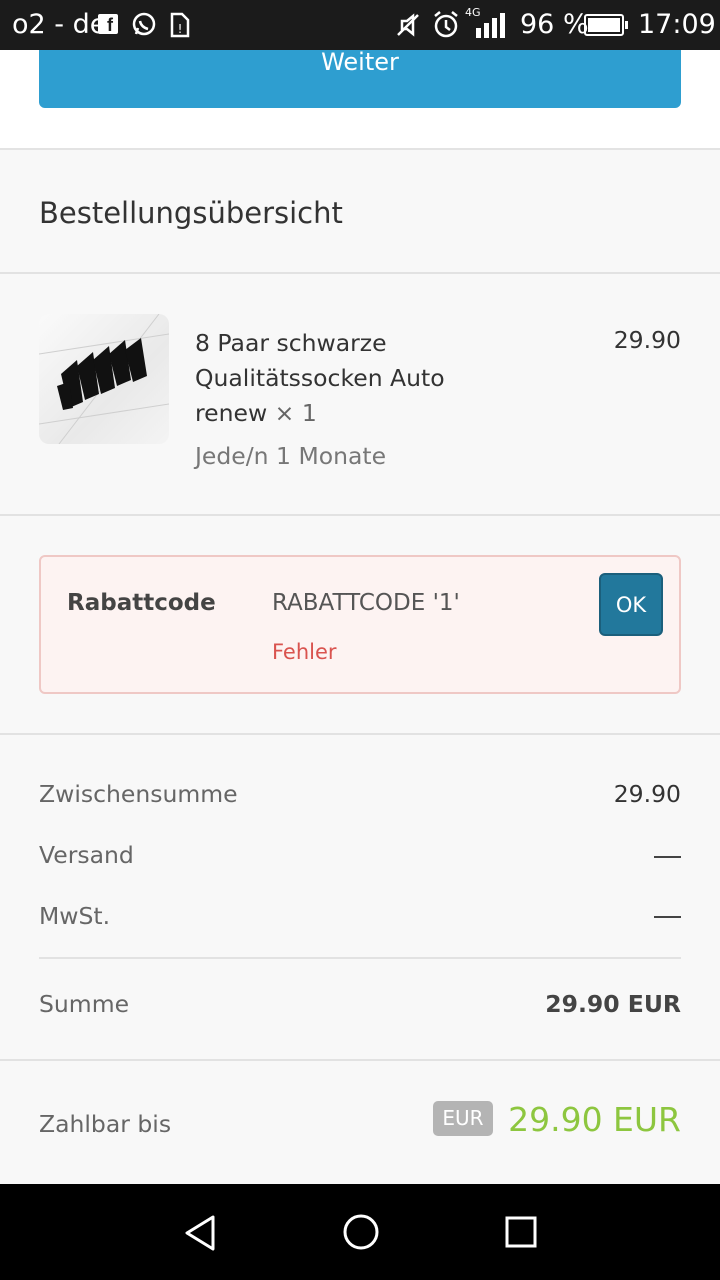  What do you see at coordinates (594, 1119) in the screenshot?
I see `due-amount: 29.90 EUR` at bounding box center [594, 1119].